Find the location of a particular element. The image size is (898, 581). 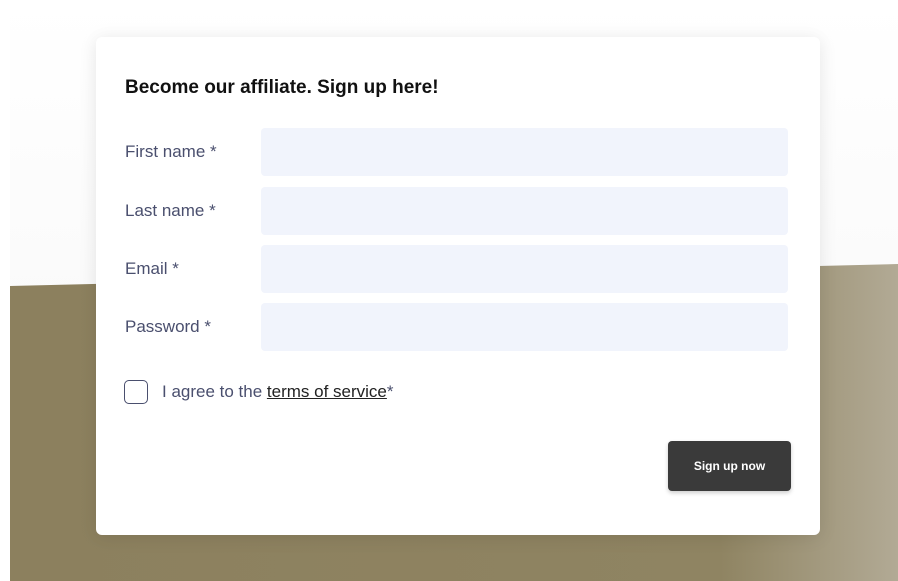

password-label: Password * is located at coordinates (168, 326).